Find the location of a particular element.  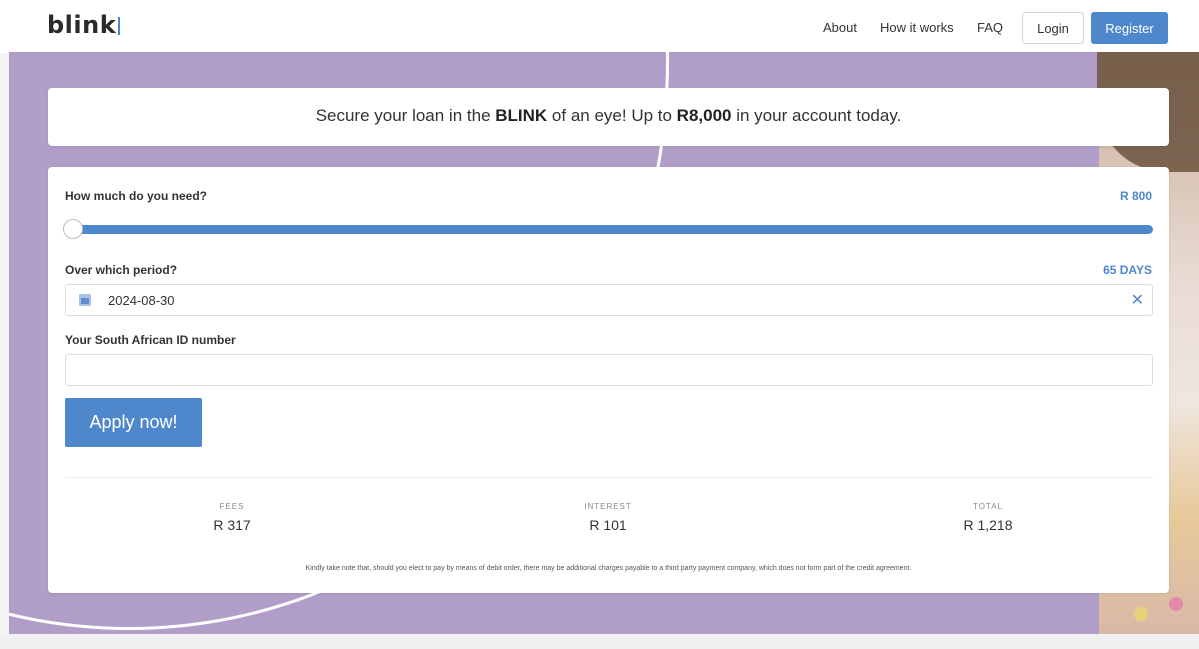

headline-part: of an eye! Up to is located at coordinates (612, 115).